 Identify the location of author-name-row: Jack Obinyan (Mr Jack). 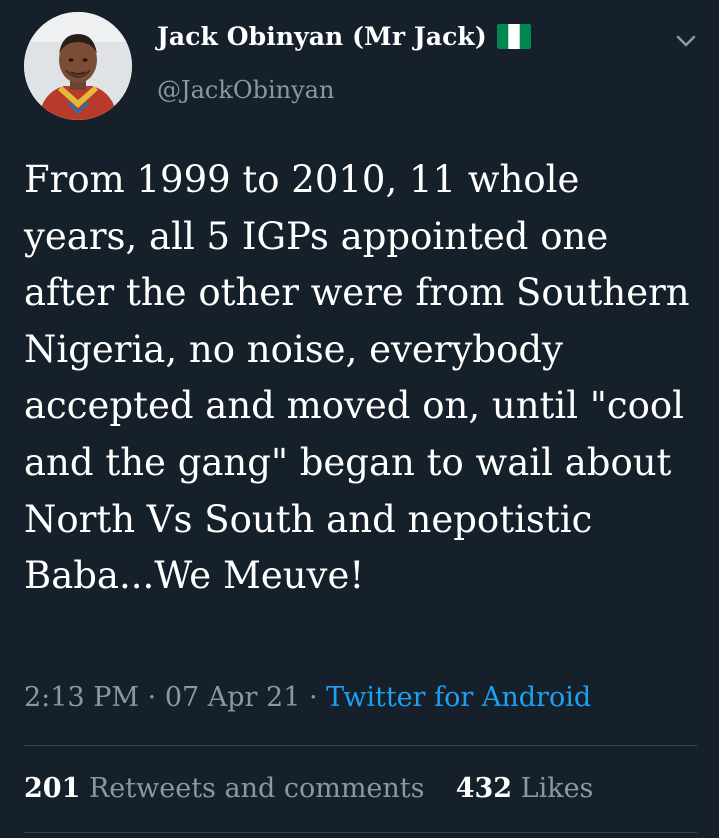
(344, 36).